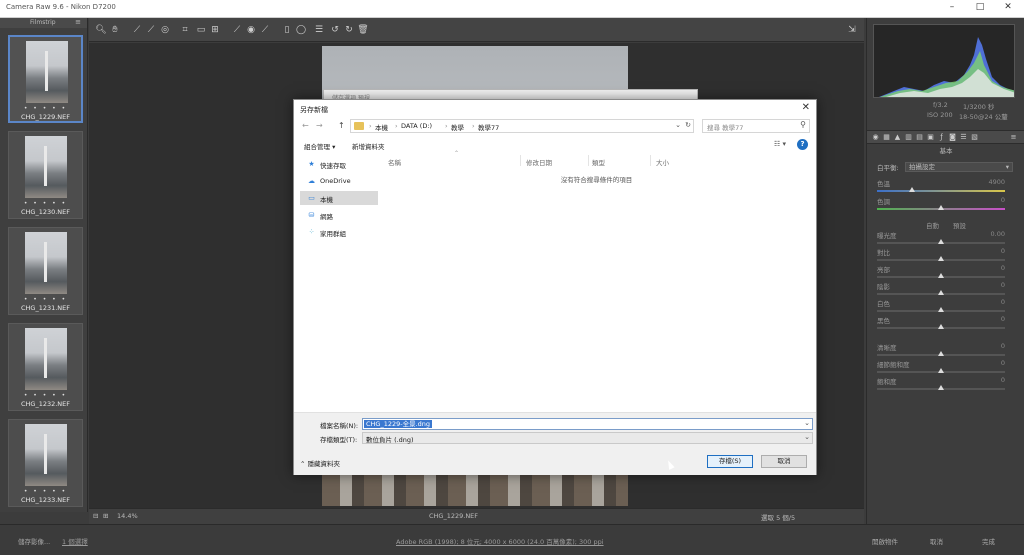 This screenshot has height=555, width=1024. I want to click on auto-link: 自動, so click(932, 226).